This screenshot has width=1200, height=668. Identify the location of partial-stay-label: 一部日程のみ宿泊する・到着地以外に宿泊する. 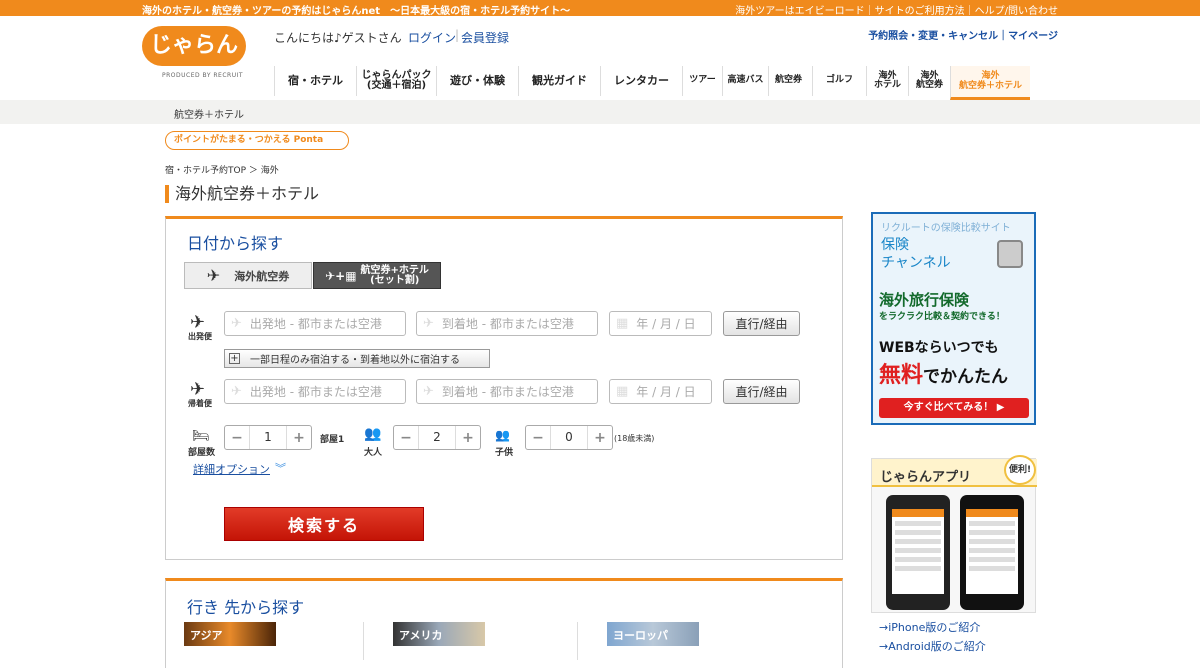
(355, 360).